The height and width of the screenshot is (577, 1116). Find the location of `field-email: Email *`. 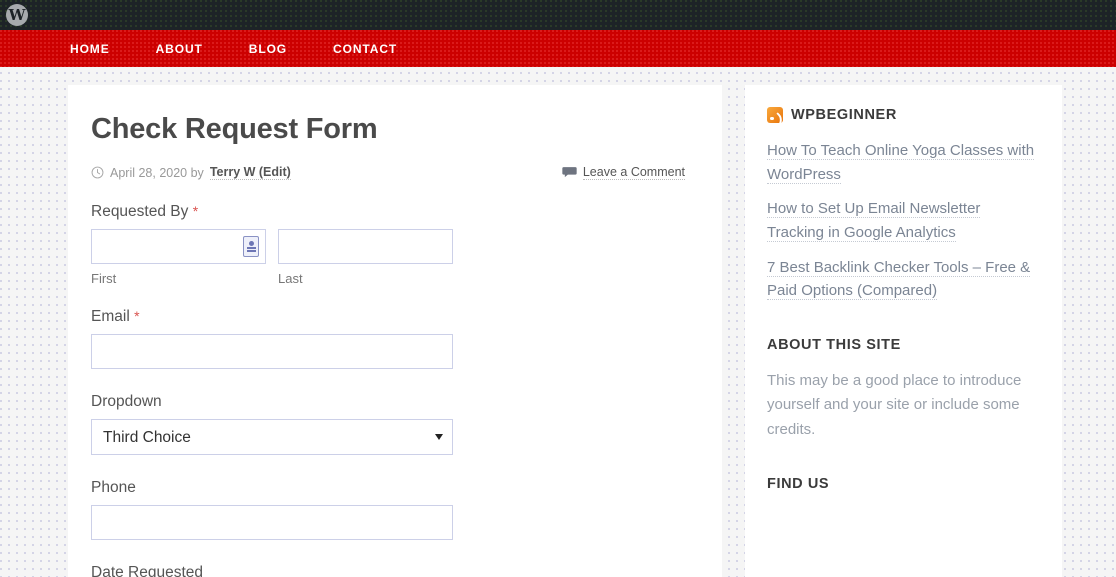

field-email: Email * is located at coordinates (389, 338).